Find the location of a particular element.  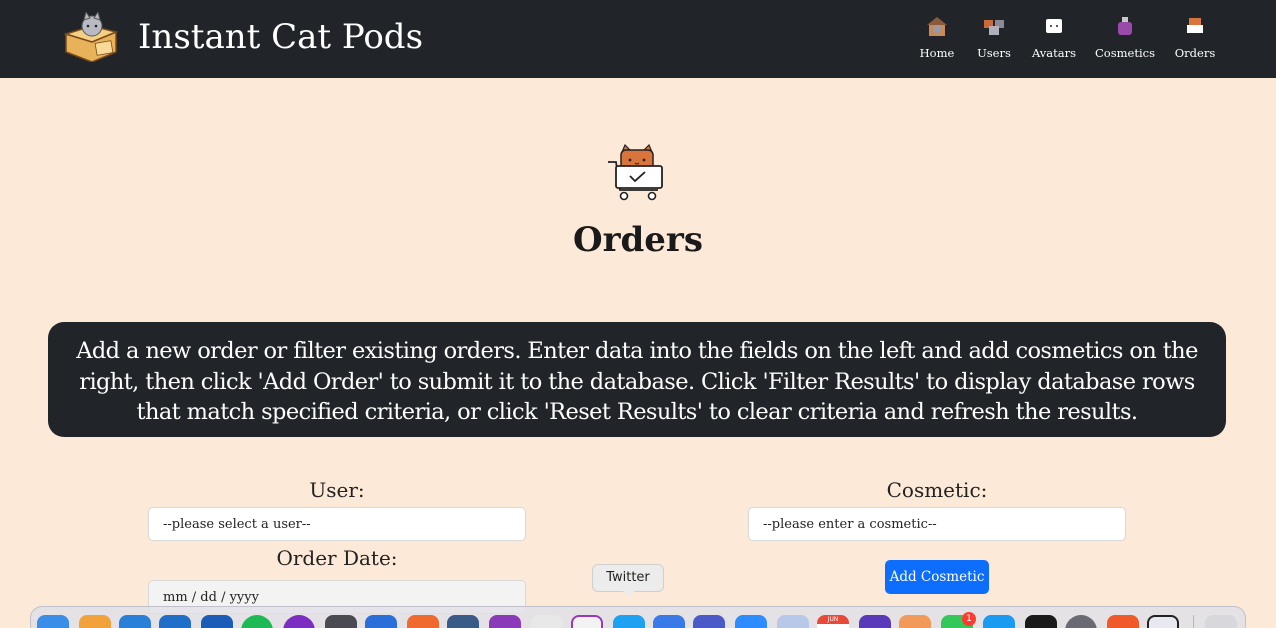

spotify-icon is located at coordinates (257, 621).